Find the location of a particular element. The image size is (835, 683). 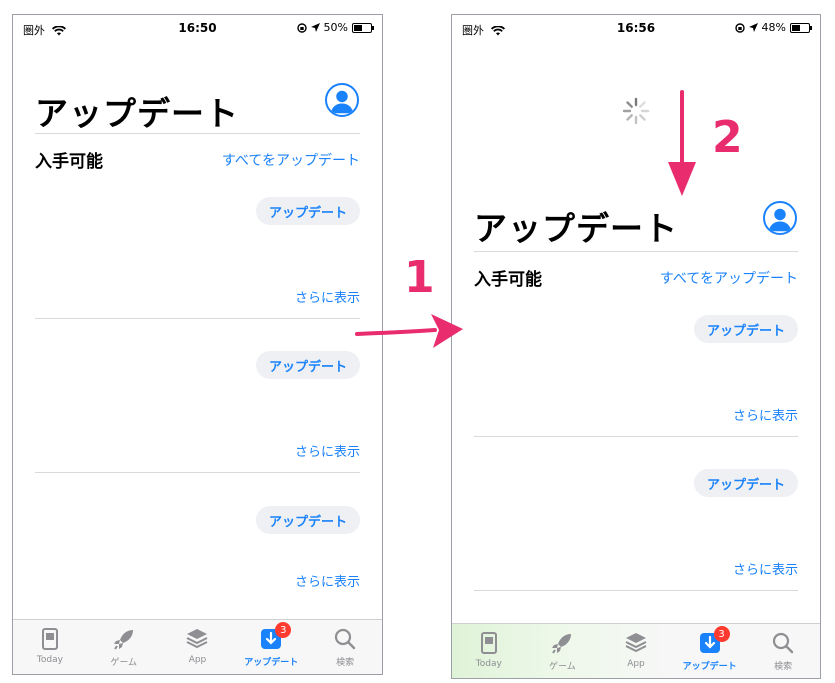

right-arrow-annotation-icon is located at coordinates (409, 331).